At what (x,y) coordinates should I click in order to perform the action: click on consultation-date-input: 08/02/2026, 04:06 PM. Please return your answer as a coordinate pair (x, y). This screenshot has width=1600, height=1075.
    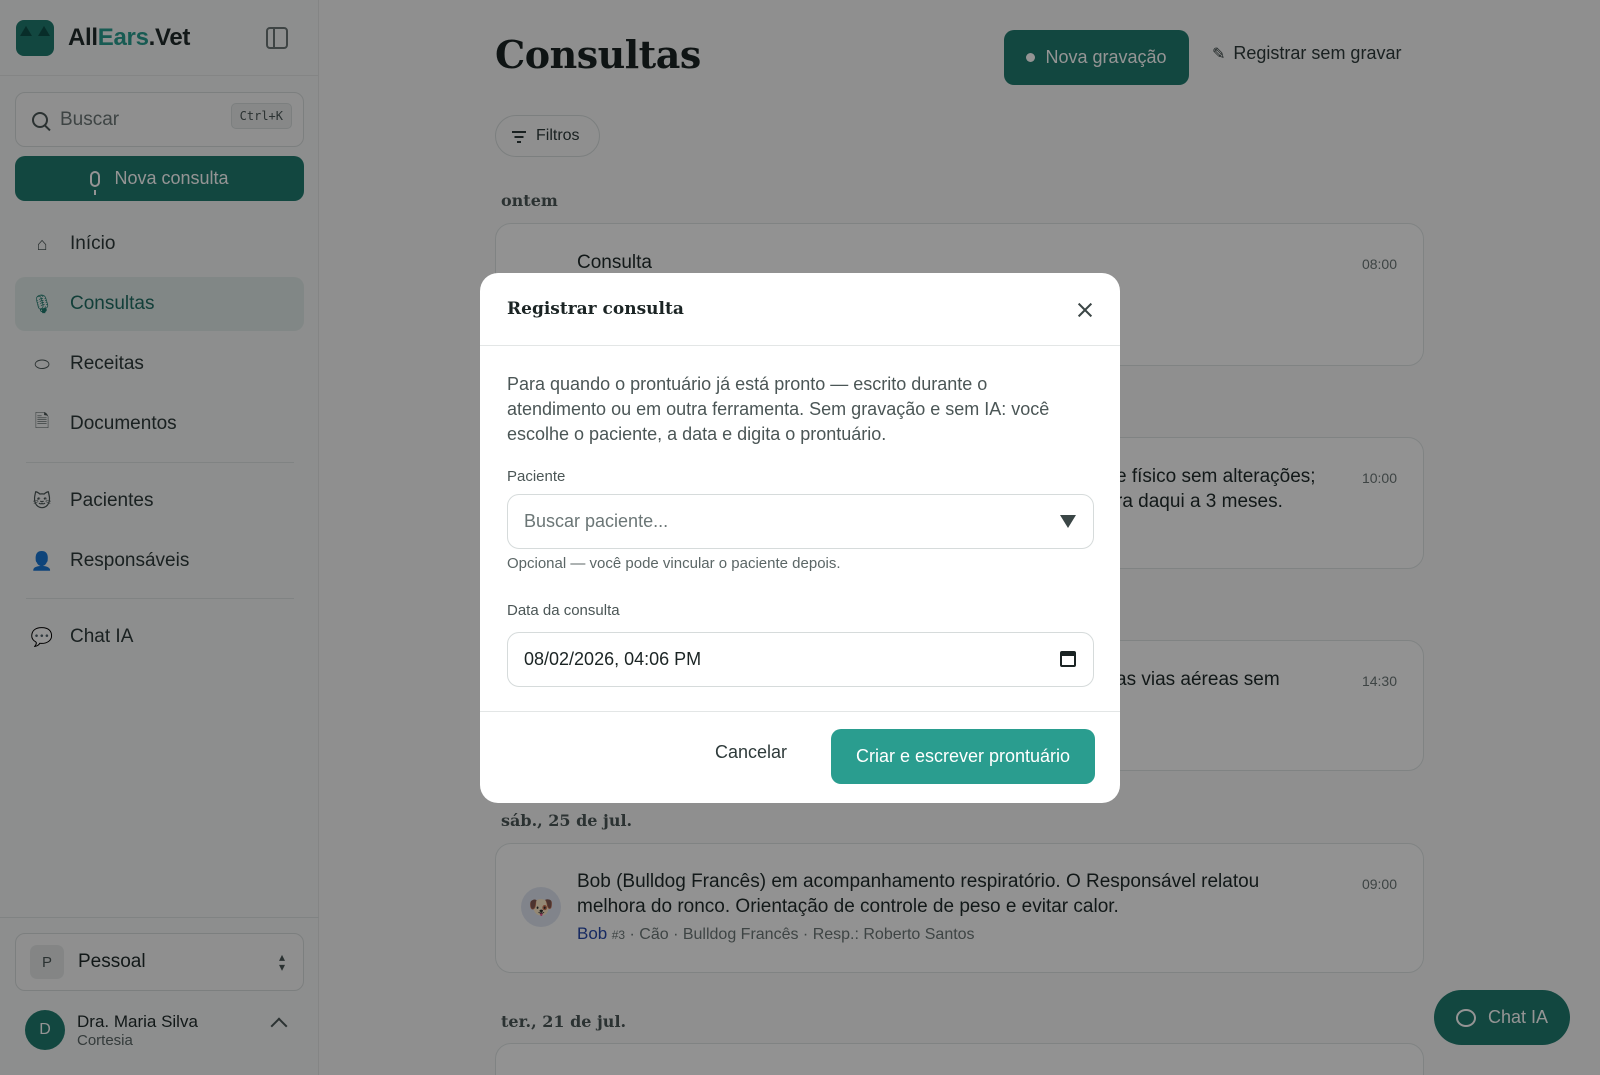
    Looking at the image, I should click on (800, 659).